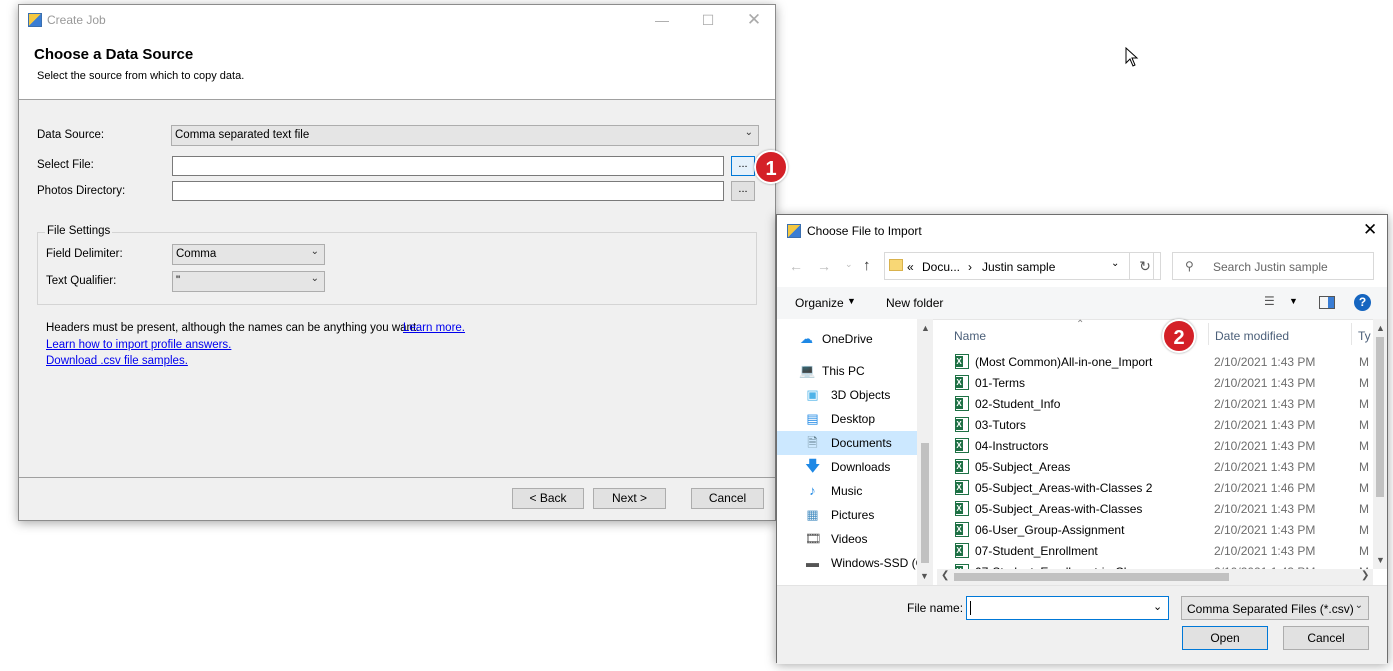 This screenshot has height=671, width=1393. Describe the element at coordinates (448, 166) in the screenshot. I see `select-file-input` at that location.